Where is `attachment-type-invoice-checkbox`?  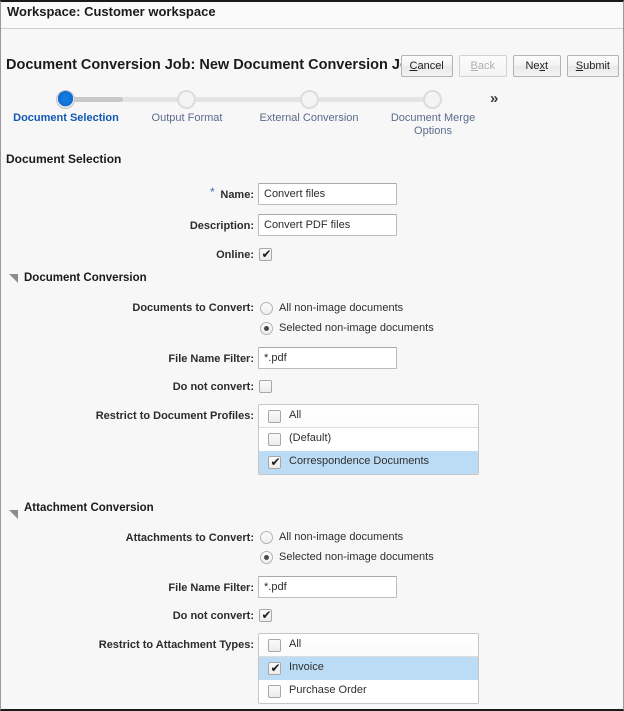
attachment-type-invoice-checkbox is located at coordinates (275, 668).